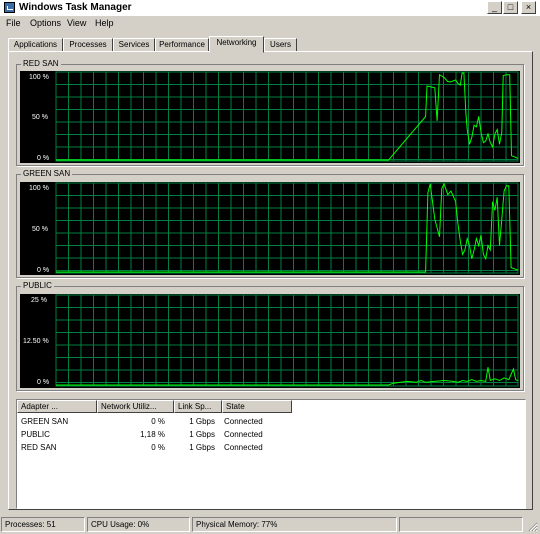 This screenshot has width=540, height=534. Describe the element at coordinates (45, 23) in the screenshot. I see `menu-options: Options` at that location.